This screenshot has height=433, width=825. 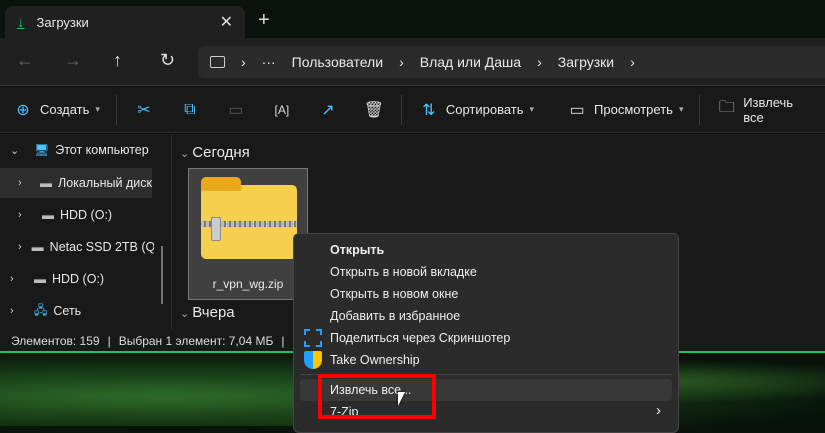 I want to click on copy-icon: ⧉, so click(x=190, y=110).